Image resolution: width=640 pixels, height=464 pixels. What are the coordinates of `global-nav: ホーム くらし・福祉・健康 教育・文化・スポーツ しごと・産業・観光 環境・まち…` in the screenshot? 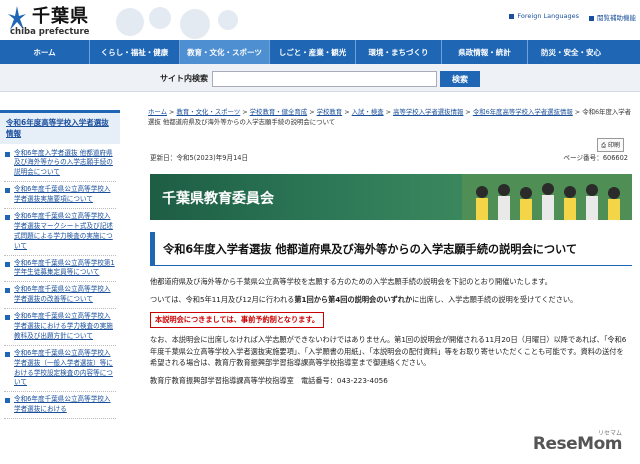 It's located at (320, 52).